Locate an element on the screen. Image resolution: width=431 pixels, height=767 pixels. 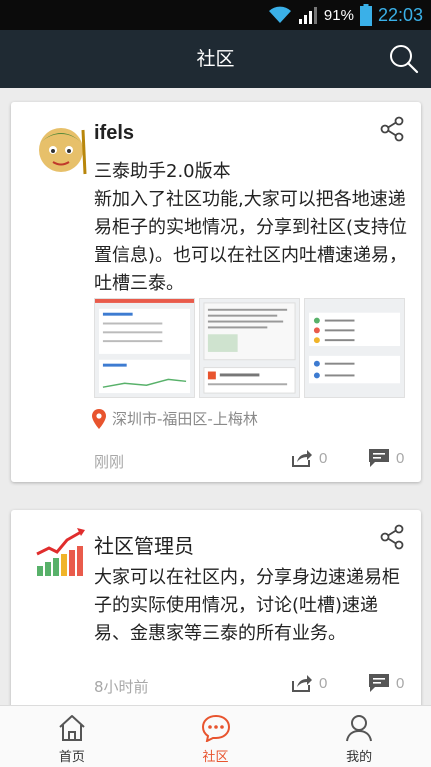
post-time: 8小时前 is located at coordinates (121, 687).